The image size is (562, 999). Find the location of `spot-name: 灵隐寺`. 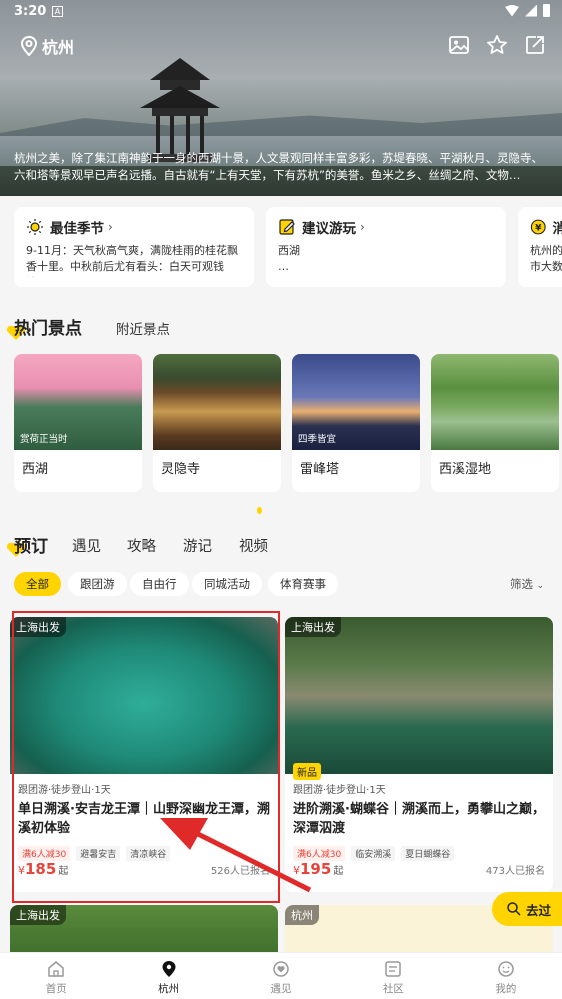

spot-name: 灵隐寺 is located at coordinates (181, 469).